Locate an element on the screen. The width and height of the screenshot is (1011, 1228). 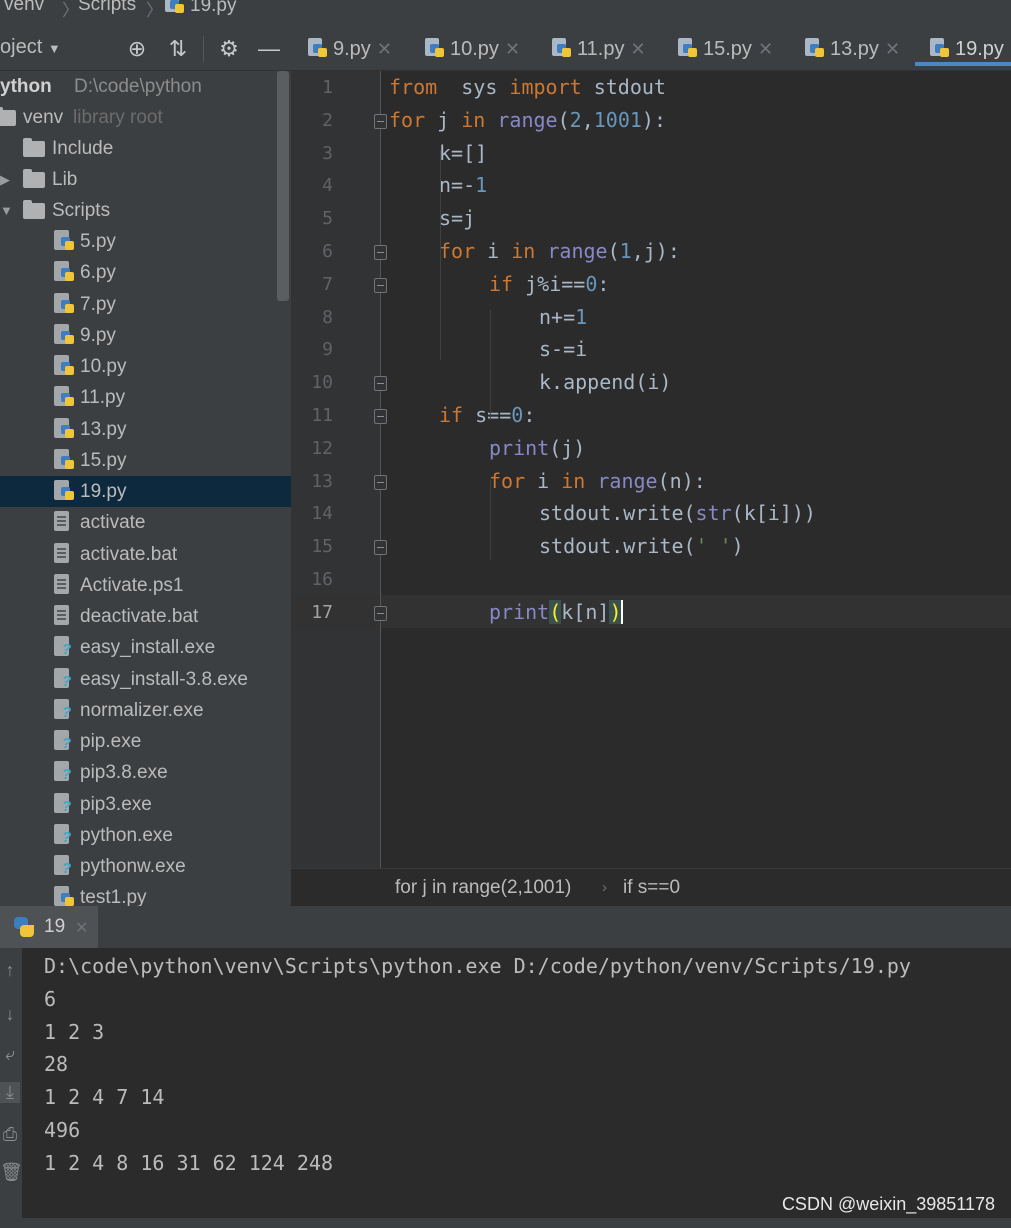
tab-label: 15.py is located at coordinates (727, 49).